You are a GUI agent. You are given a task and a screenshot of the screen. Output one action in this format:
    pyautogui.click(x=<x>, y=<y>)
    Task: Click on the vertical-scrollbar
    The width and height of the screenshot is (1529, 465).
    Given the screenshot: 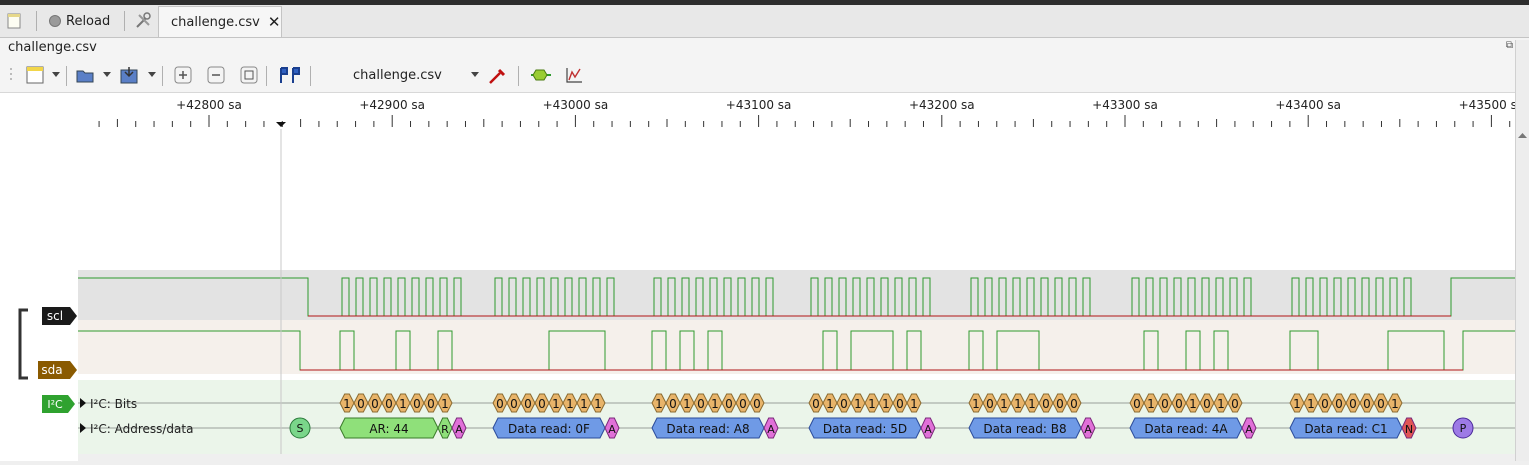 What is the action you would take?
    pyautogui.click(x=1522, y=250)
    